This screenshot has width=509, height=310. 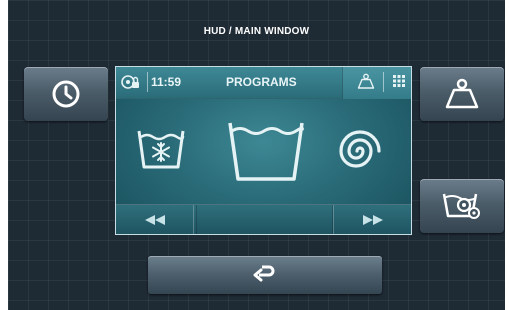 I want to click on lock-icon, so click(x=130, y=82).